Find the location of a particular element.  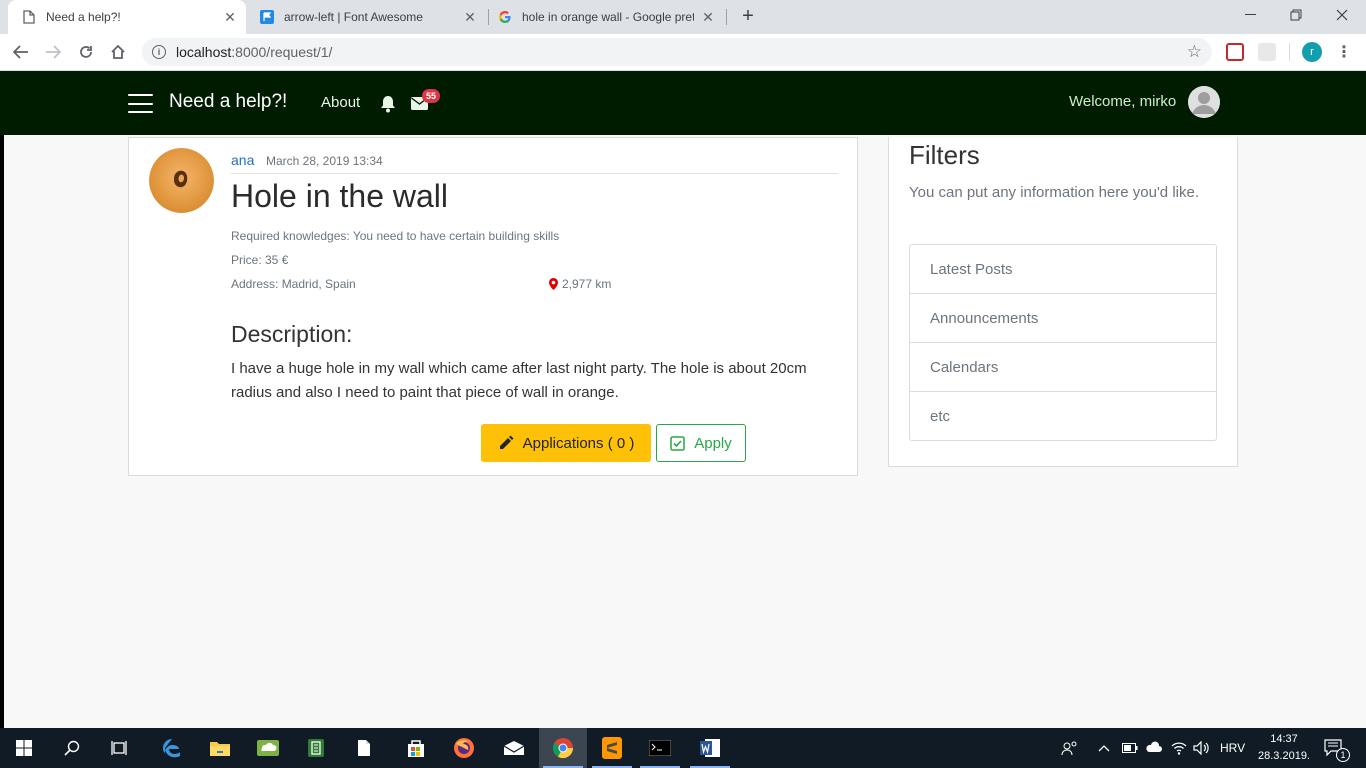

tab-title: hole in orange wall - Google pret is located at coordinates (608, 17).